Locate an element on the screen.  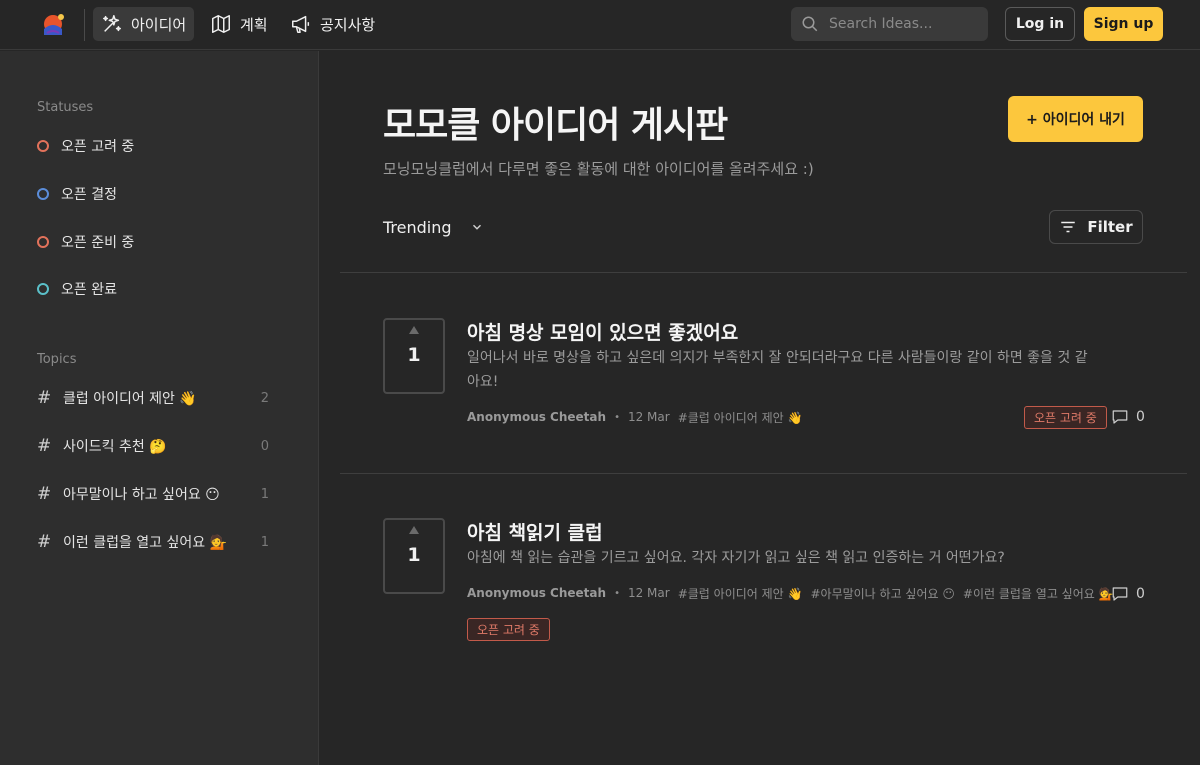
topic-label: 아무말이나 하고 싶어요 😶 is located at coordinates (141, 495).